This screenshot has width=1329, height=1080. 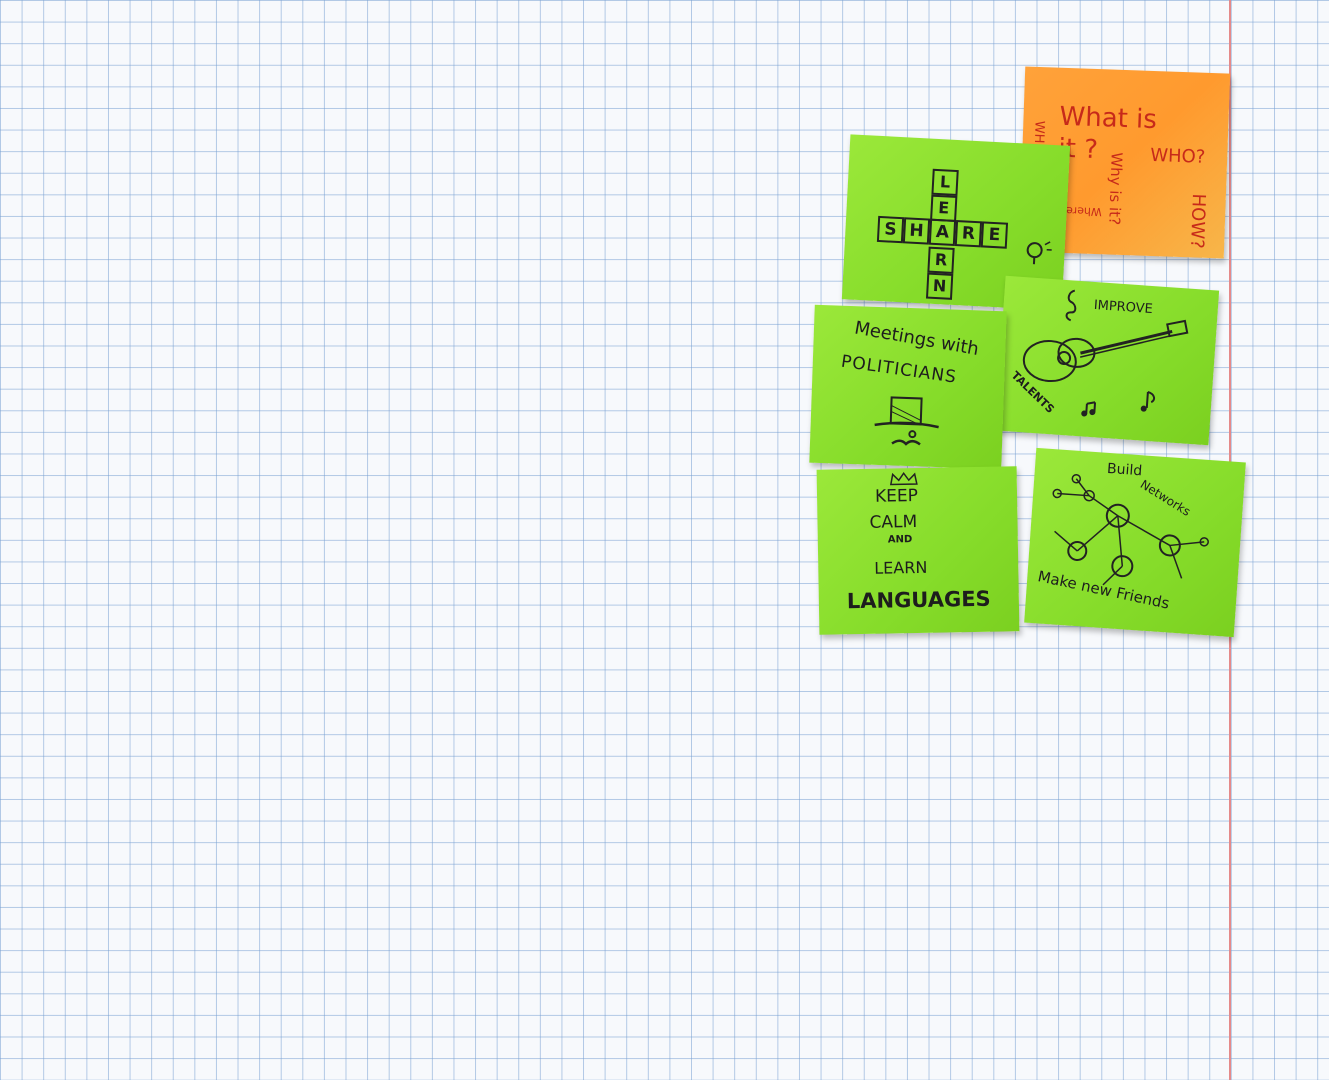 What do you see at coordinates (1123, 307) in the screenshot?
I see `note-text-improve: IMPROVE` at bounding box center [1123, 307].